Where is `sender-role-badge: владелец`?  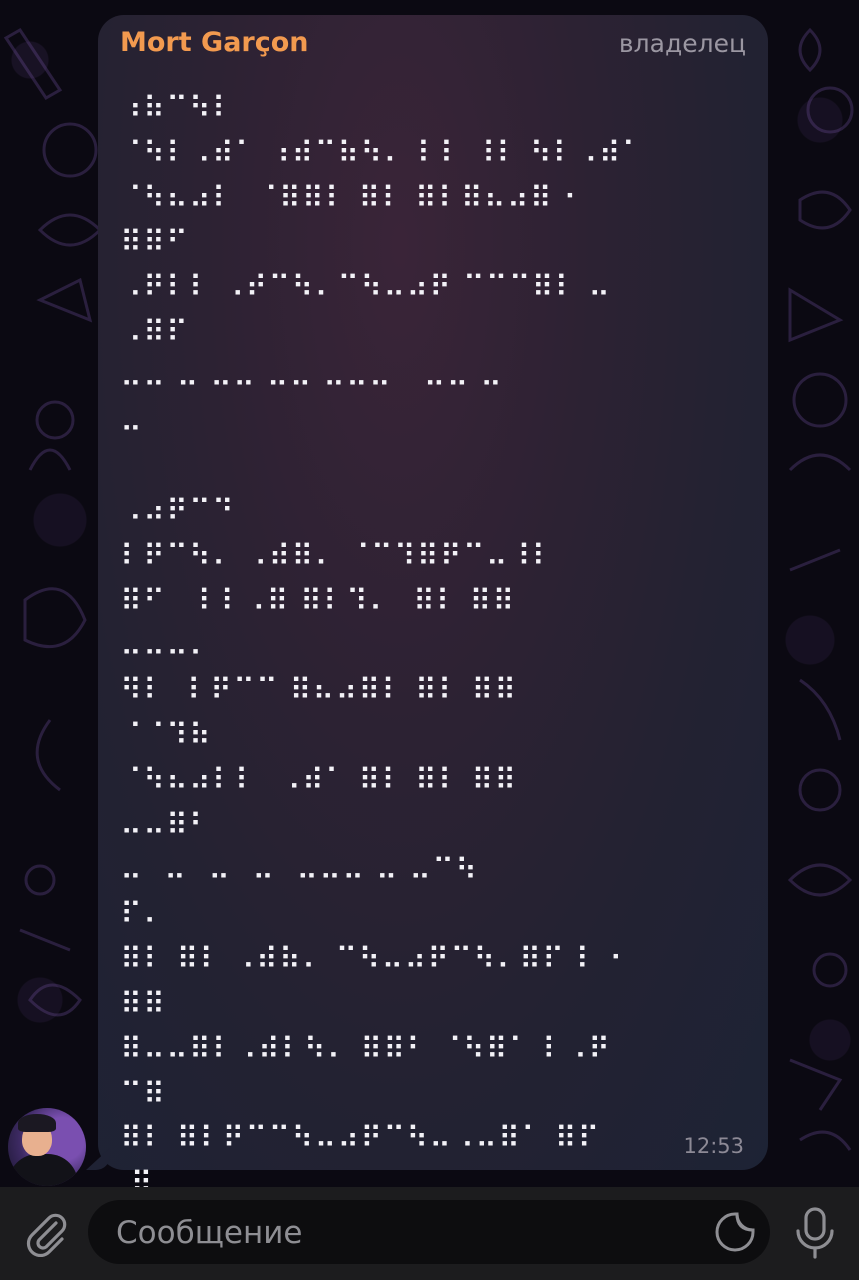
sender-role-badge: владелец is located at coordinates (682, 43).